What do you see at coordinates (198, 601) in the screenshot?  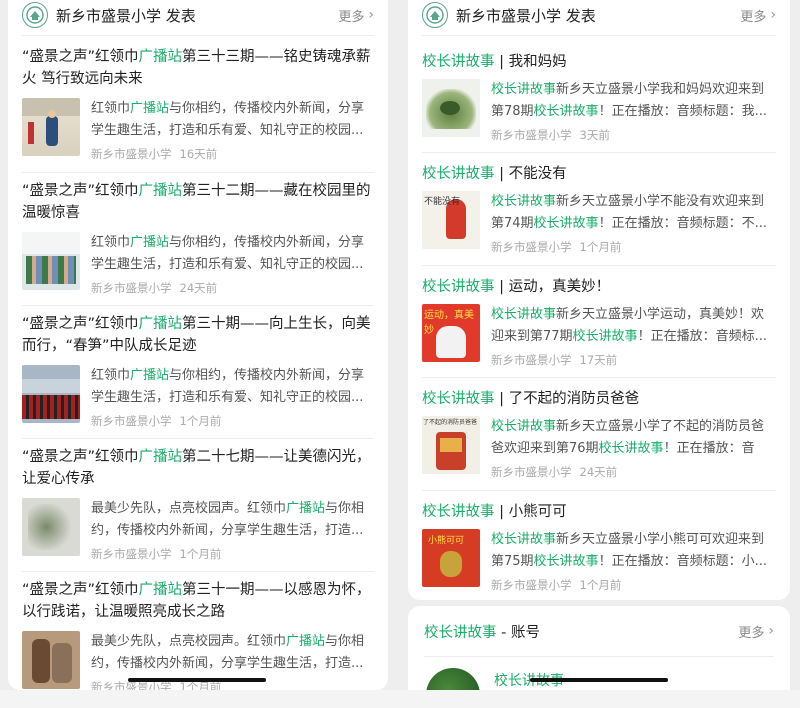 I see `article-title: “盛景之声”红领巾广播站第三十一期——以感恩为怀，以行践诺，让温暖照亮成长之路` at bounding box center [198, 601].